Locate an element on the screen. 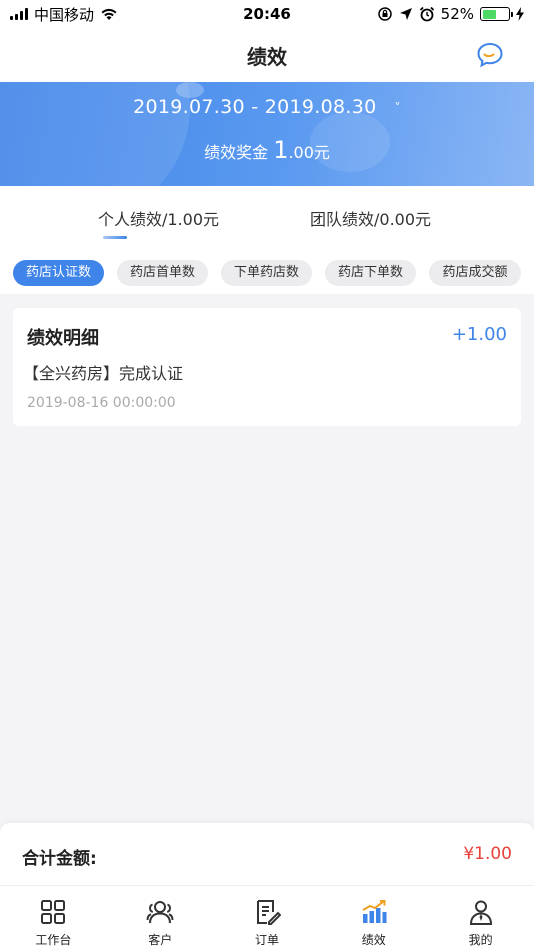 The width and height of the screenshot is (534, 950). performance-chart-icon is located at coordinates (374, 911).